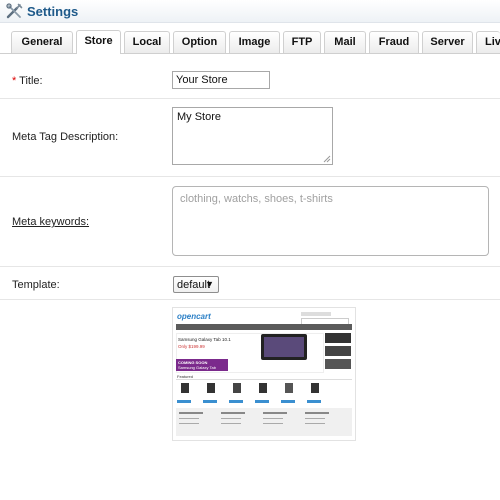  Describe the element at coordinates (50, 222) in the screenshot. I see `meta-keywords-label: Meta keywords:` at that location.